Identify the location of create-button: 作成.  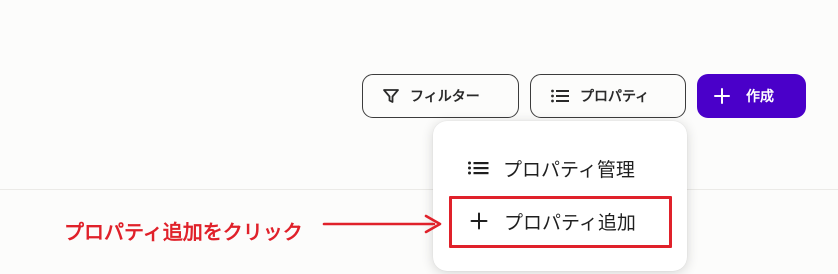
(751, 96).